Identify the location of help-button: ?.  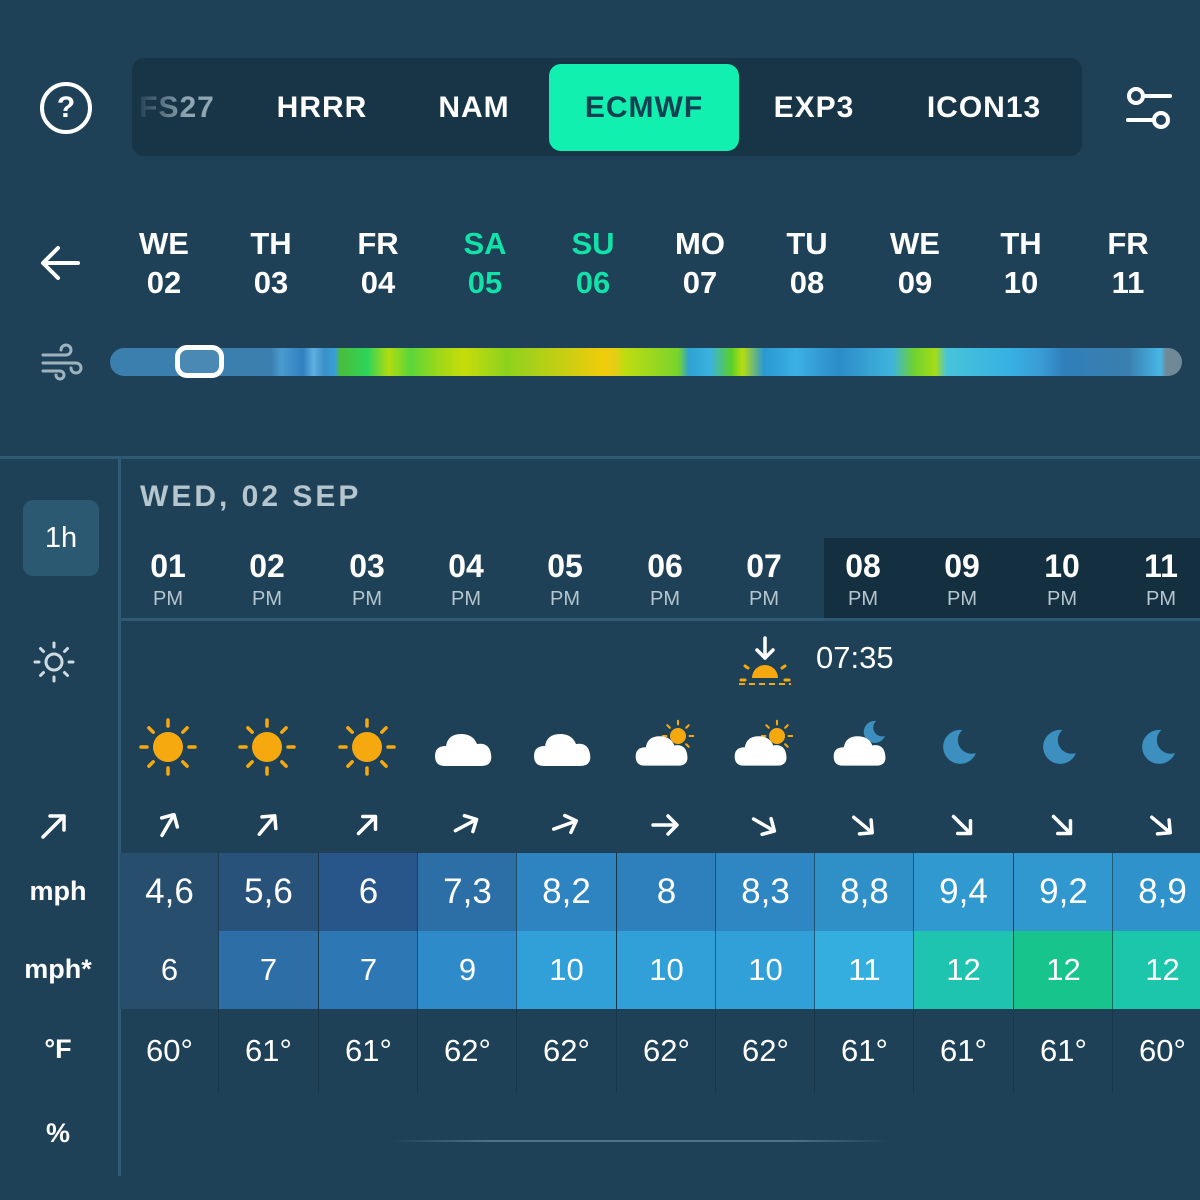
(66, 108).